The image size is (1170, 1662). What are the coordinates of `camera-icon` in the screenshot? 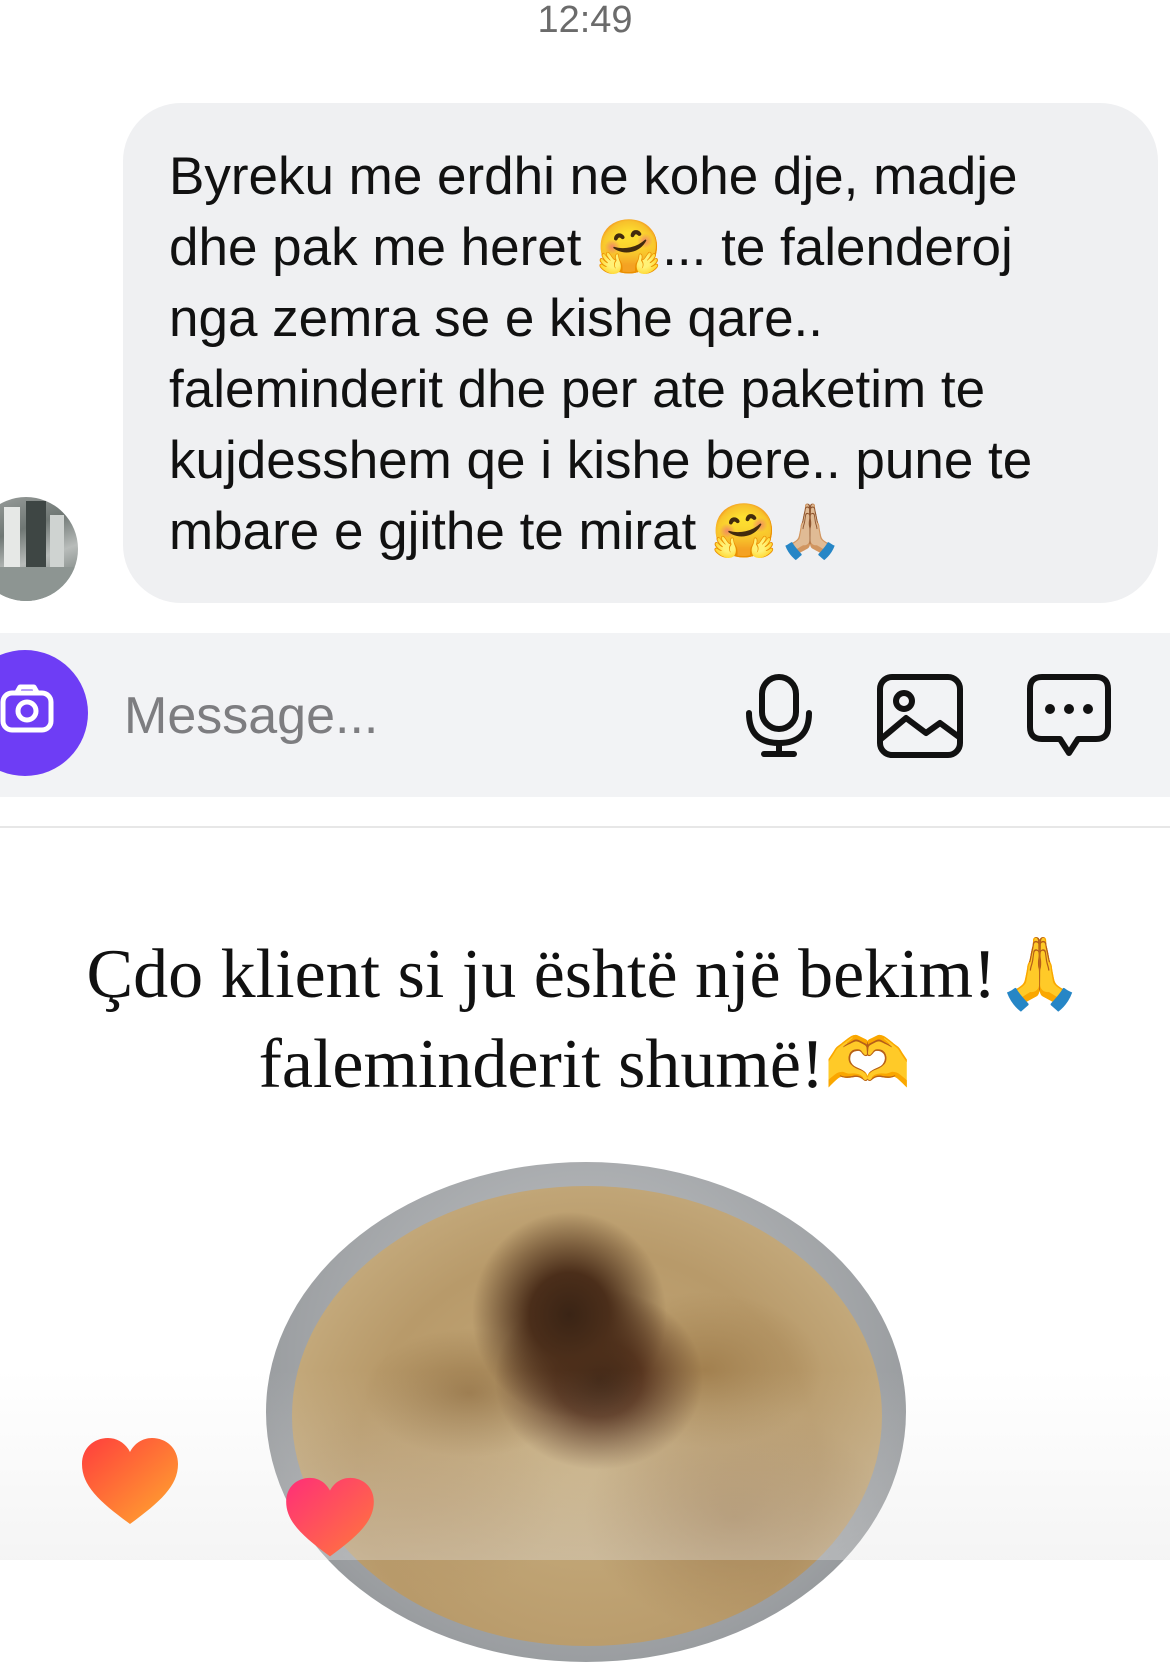 It's located at (27, 708).